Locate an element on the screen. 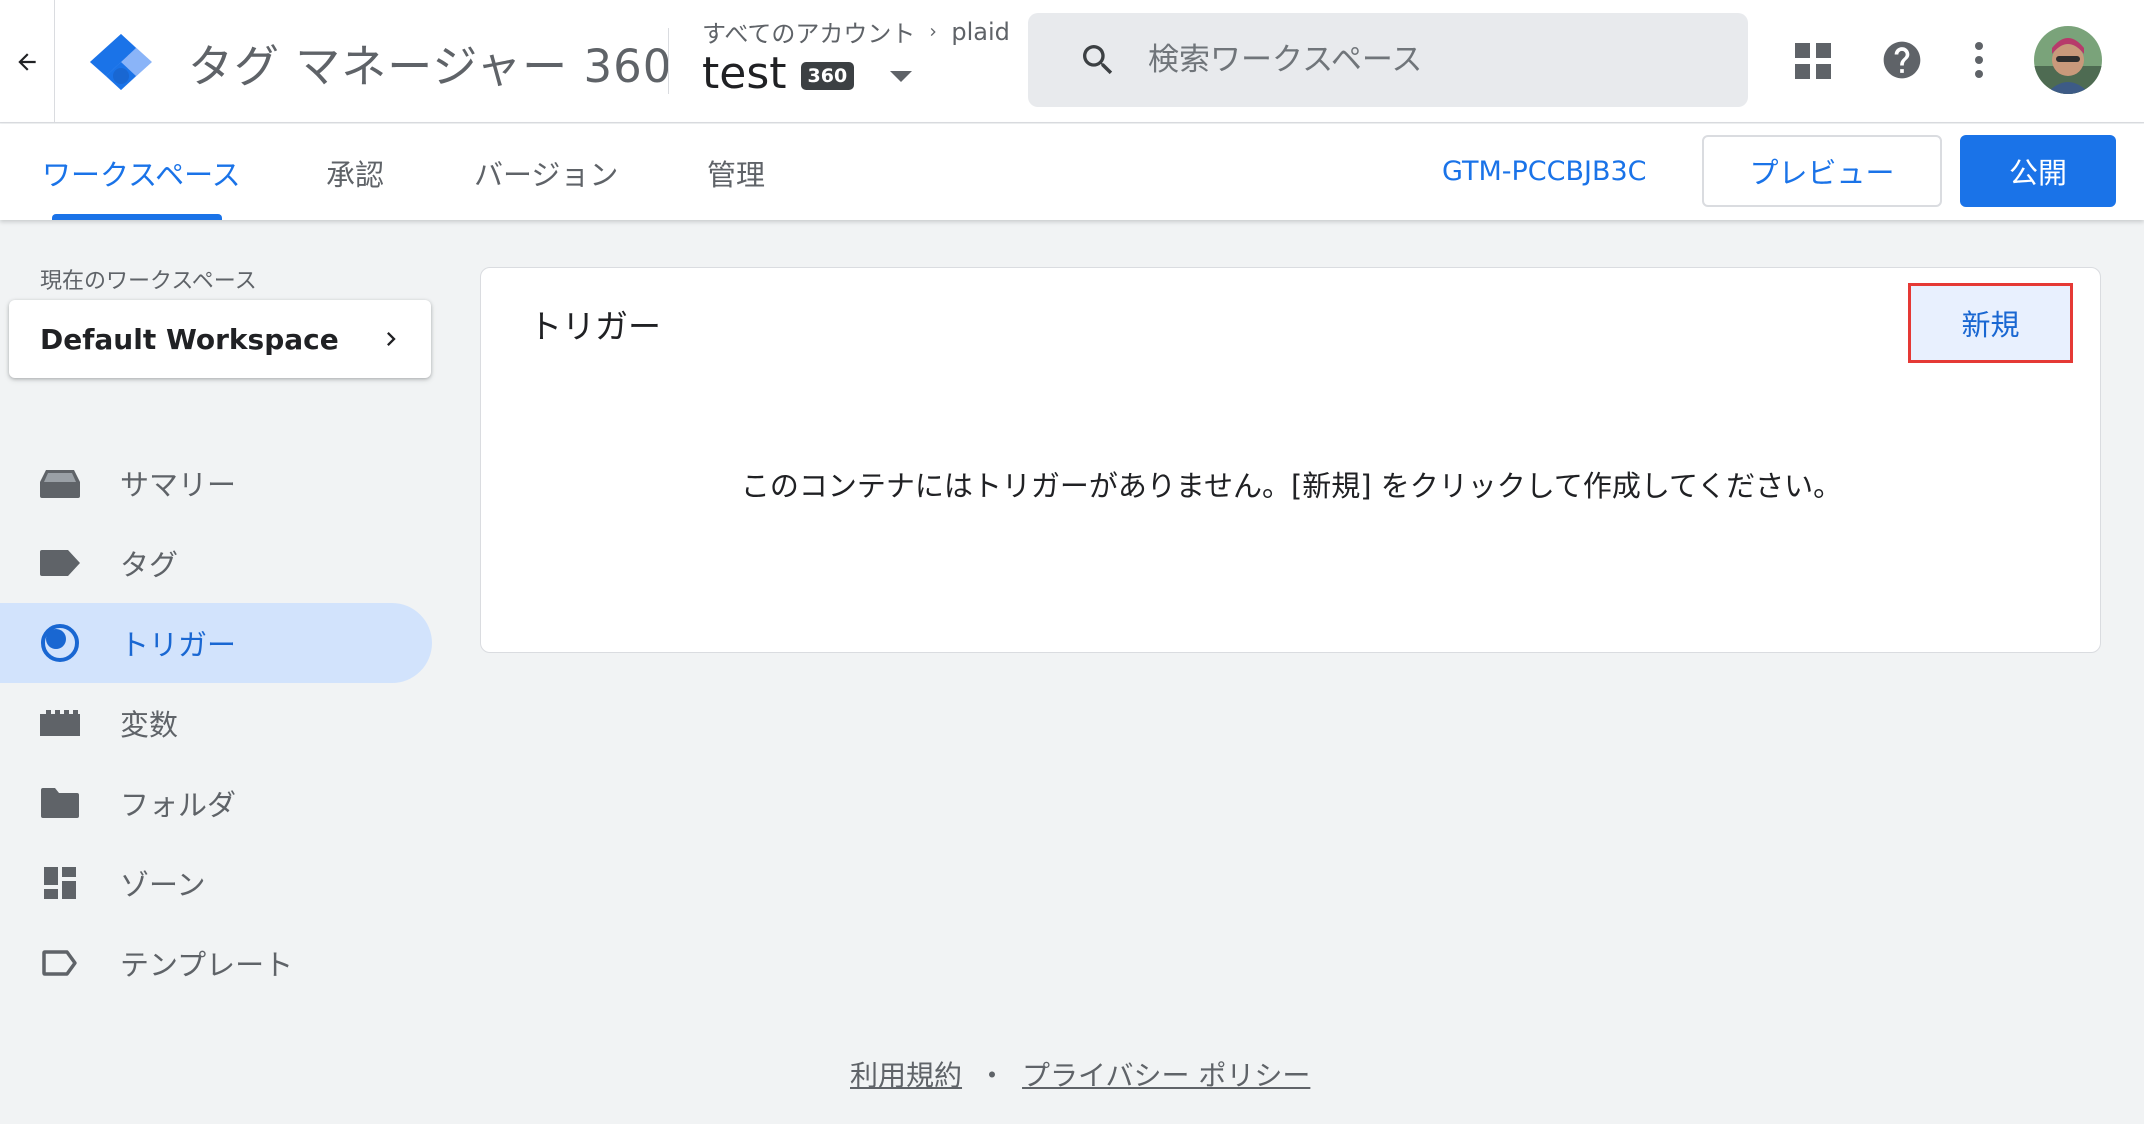  privacy-link: プライバシー ポリシー is located at coordinates (1166, 1074).